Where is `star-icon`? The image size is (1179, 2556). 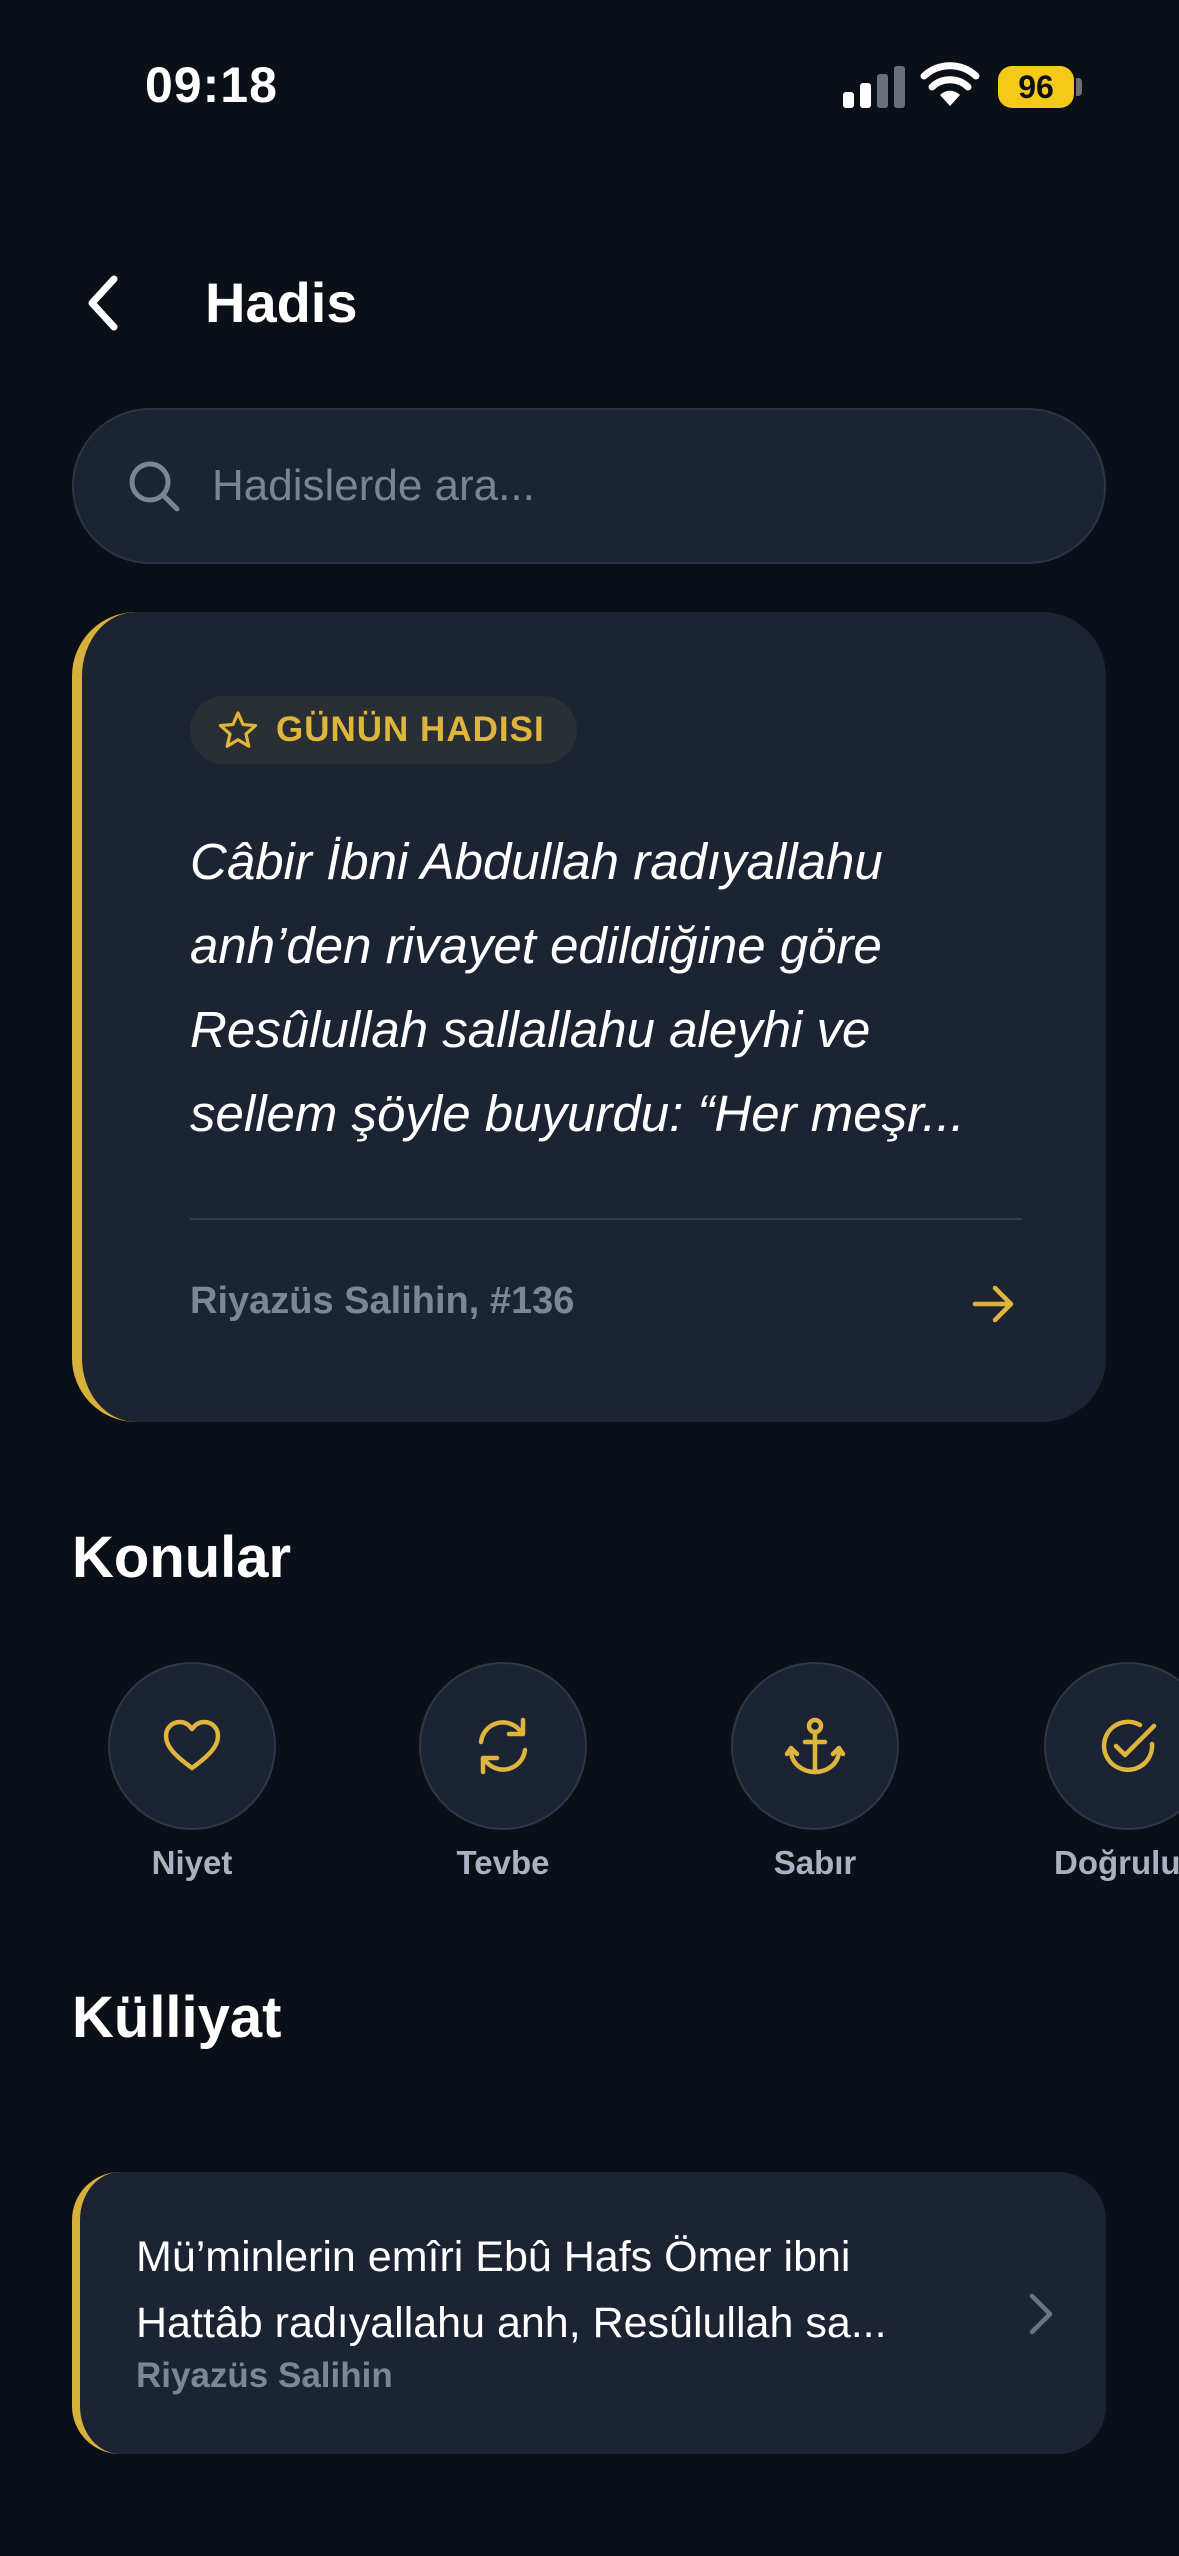
star-icon is located at coordinates (238, 729).